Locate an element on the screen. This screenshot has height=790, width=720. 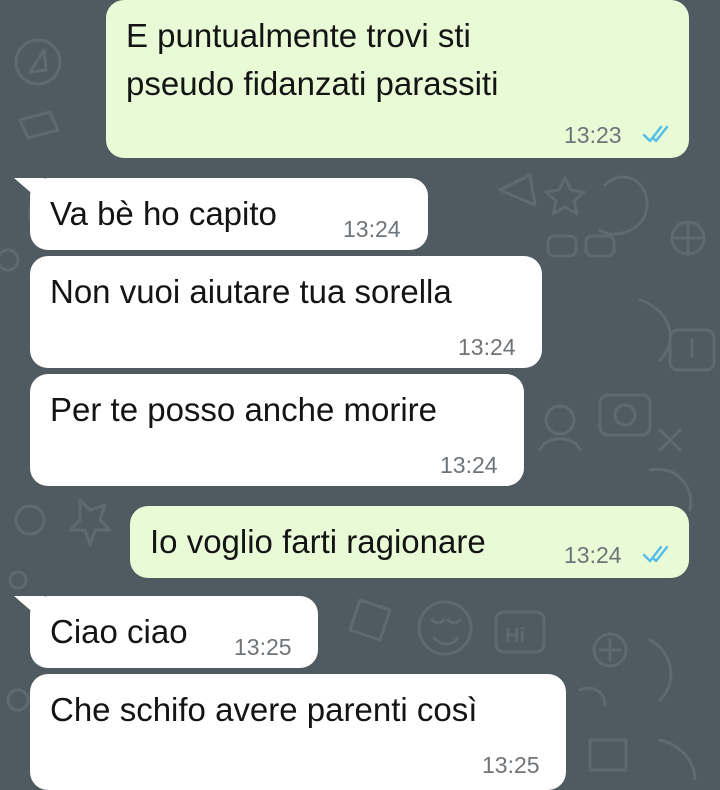
message-text: Per te posso anche morire is located at coordinates (244, 409).